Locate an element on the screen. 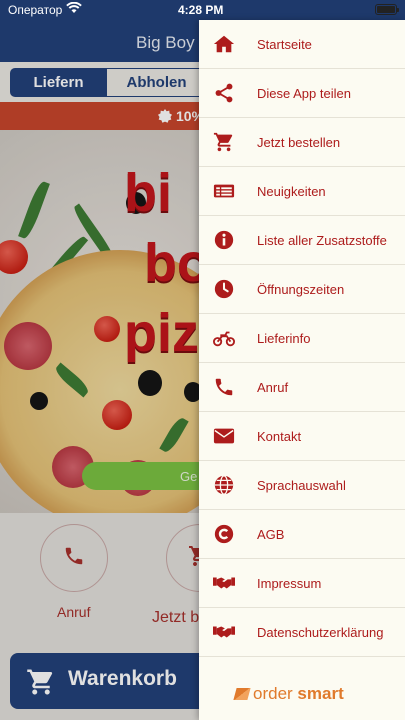 The height and width of the screenshot is (720, 405). menu-item-label: Öffnungszeiten is located at coordinates (301, 289).